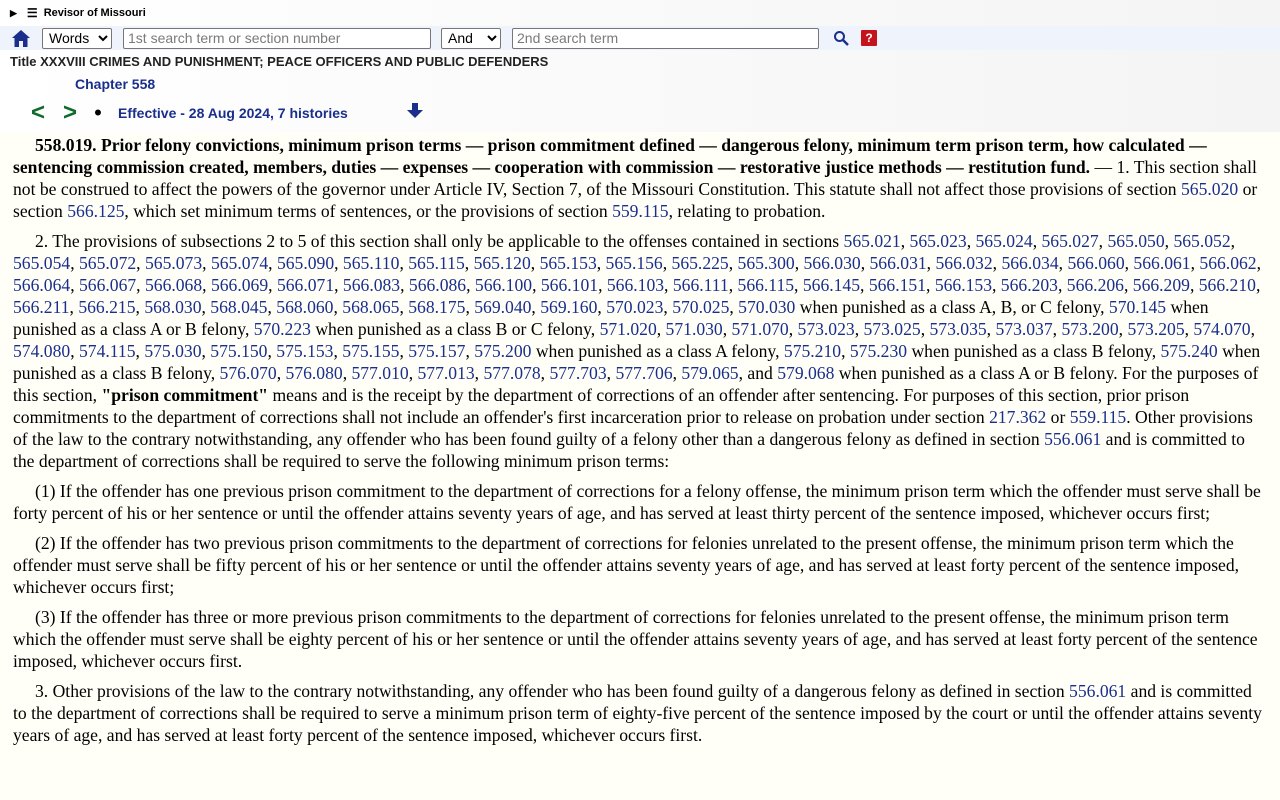 Image resolution: width=1280 pixels, height=800 pixels. I want to click on section-link: 566.069, so click(239, 285).